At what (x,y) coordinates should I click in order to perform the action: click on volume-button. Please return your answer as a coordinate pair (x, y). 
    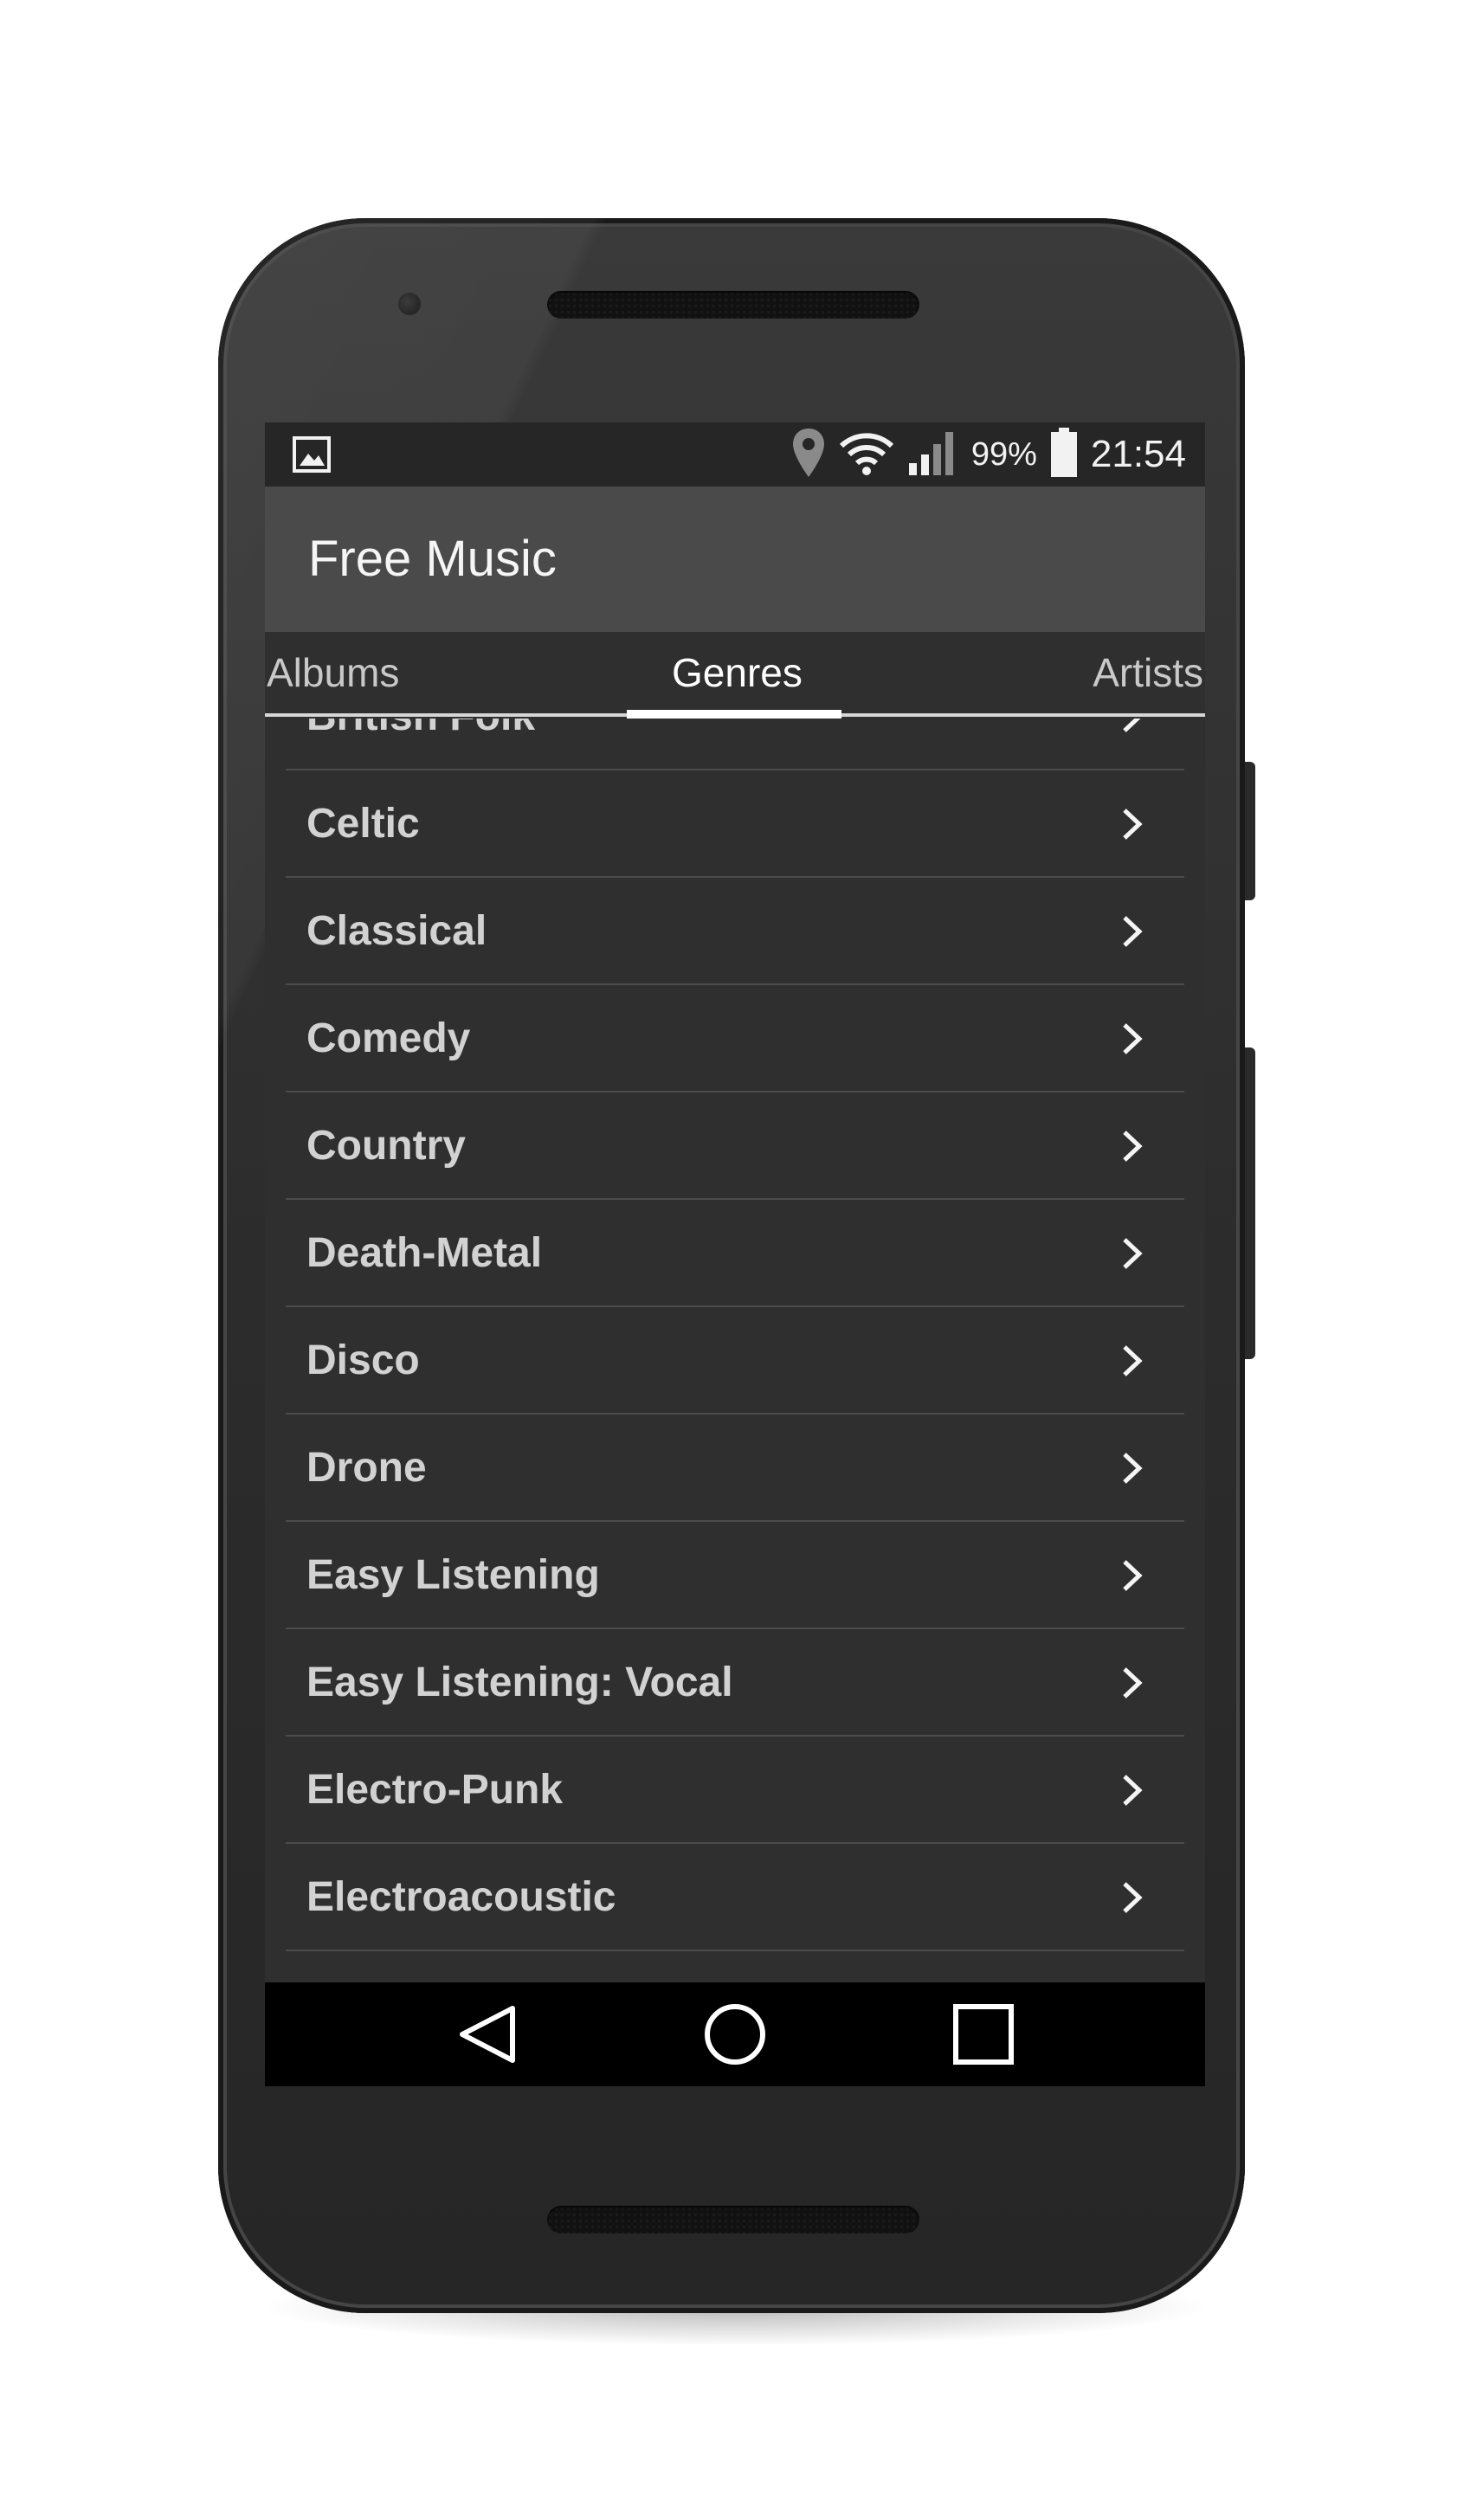
    Looking at the image, I should click on (1250, 1203).